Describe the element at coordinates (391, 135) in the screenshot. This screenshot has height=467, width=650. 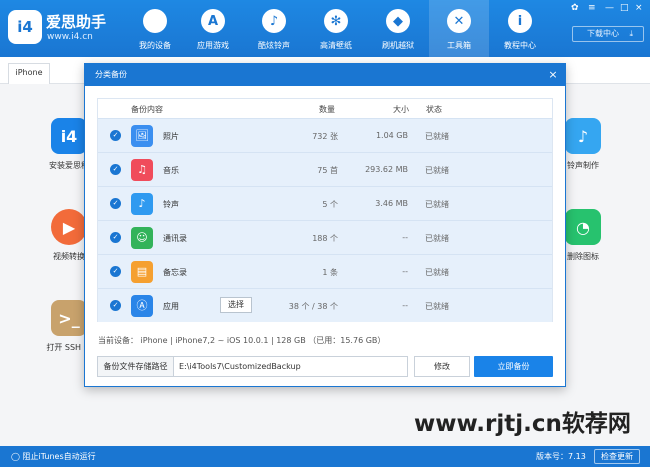
I see `row-size: 1.04 GB` at that location.